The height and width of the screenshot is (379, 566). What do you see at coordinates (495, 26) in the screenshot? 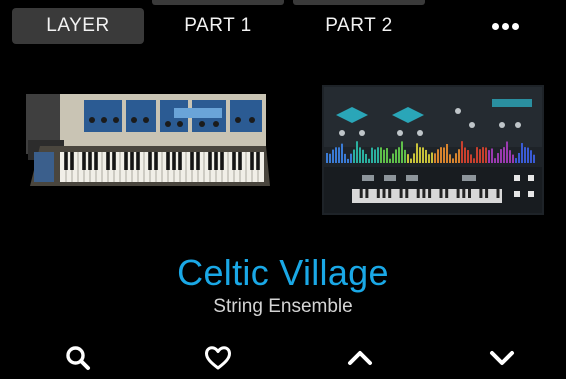
I see `ellipsis-icon` at bounding box center [495, 26].